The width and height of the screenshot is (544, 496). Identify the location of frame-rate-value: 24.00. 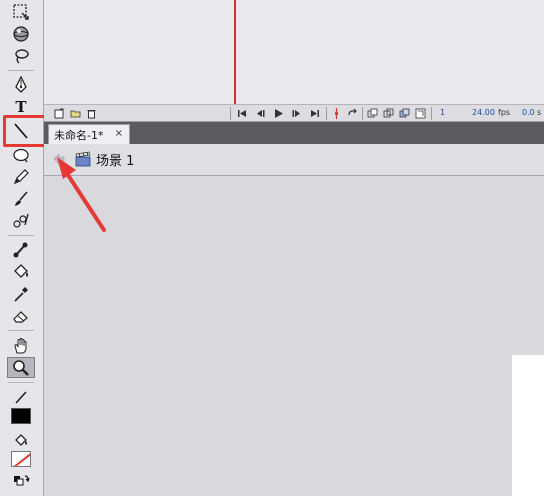
(483, 112).